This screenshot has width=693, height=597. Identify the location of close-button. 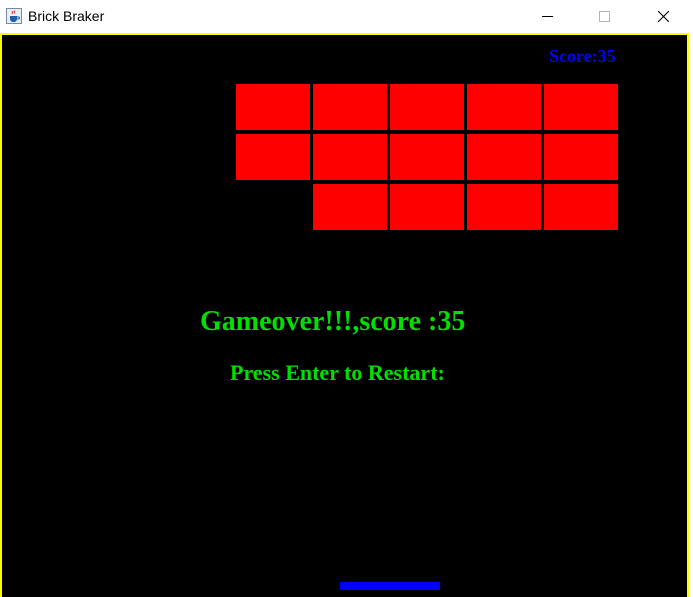
(663, 16).